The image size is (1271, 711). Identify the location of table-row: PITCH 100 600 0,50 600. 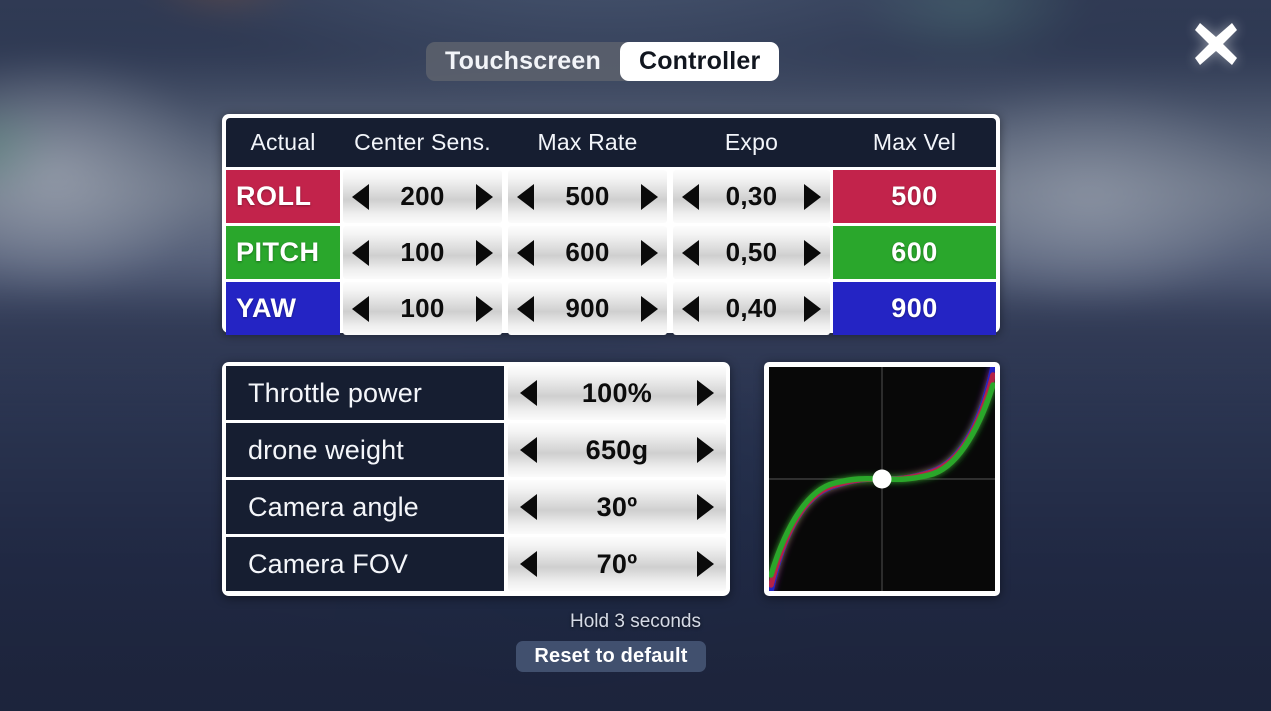
(611, 252).